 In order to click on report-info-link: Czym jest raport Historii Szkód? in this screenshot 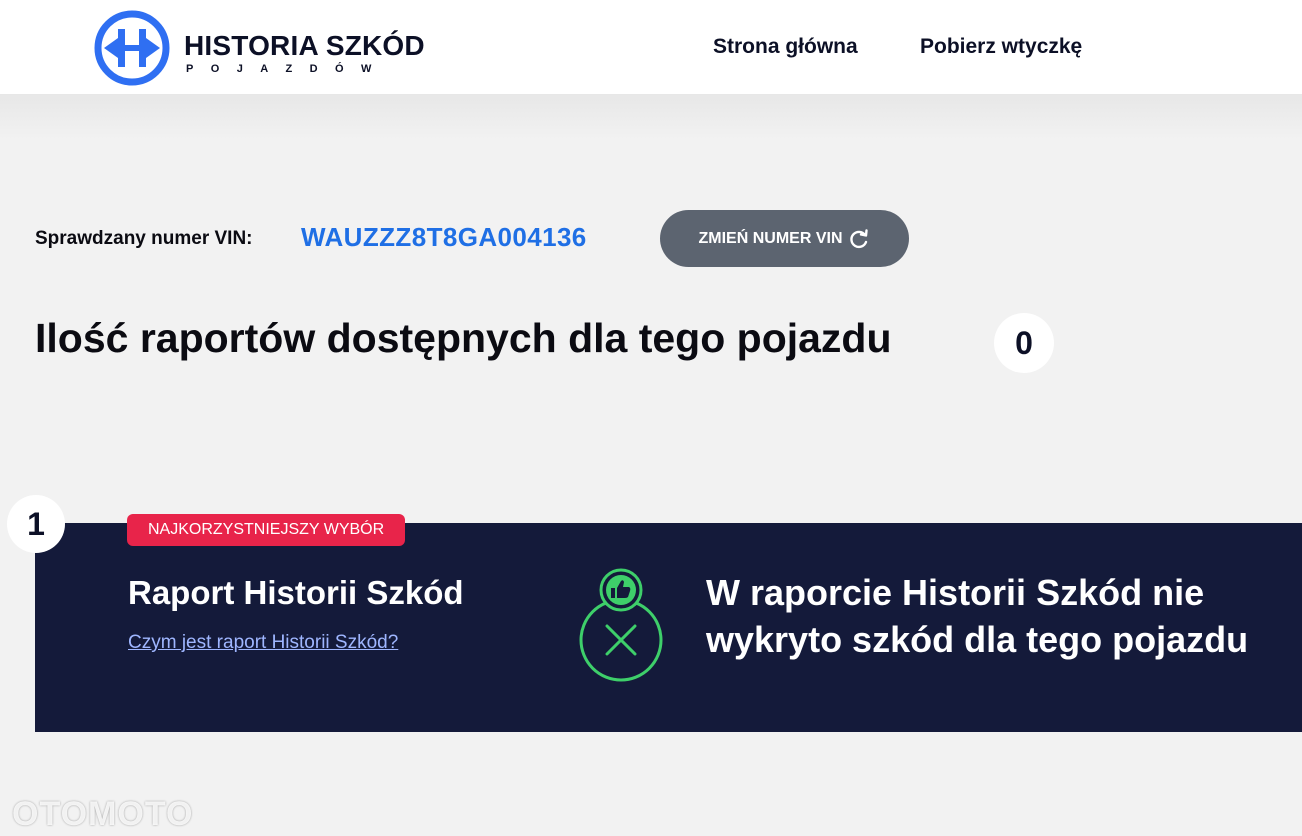, I will do `click(263, 643)`.